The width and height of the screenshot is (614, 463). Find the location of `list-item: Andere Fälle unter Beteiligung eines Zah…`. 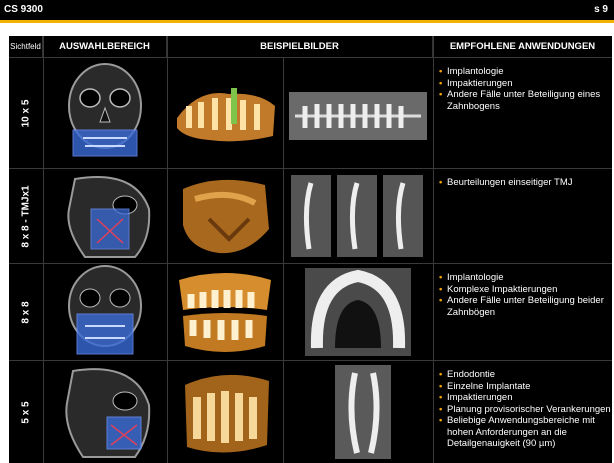

list-item: Andere Fälle unter Beteiligung eines Zah… is located at coordinates (525, 100).